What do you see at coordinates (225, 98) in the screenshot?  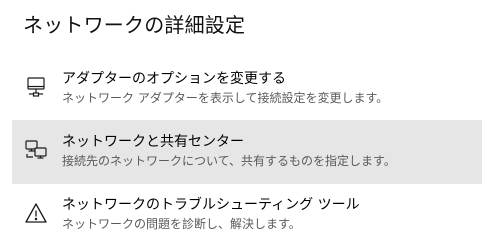 I see `change-adapter-options-description: ネットワーク アダプターを表示して接続設定を変更します。` at bounding box center [225, 98].